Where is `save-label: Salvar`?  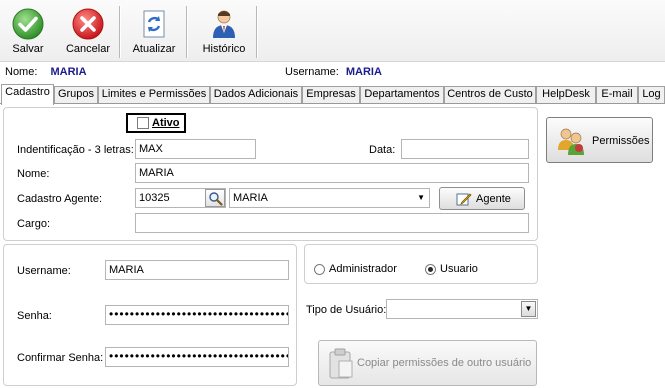
save-label: Salvar is located at coordinates (28, 49).